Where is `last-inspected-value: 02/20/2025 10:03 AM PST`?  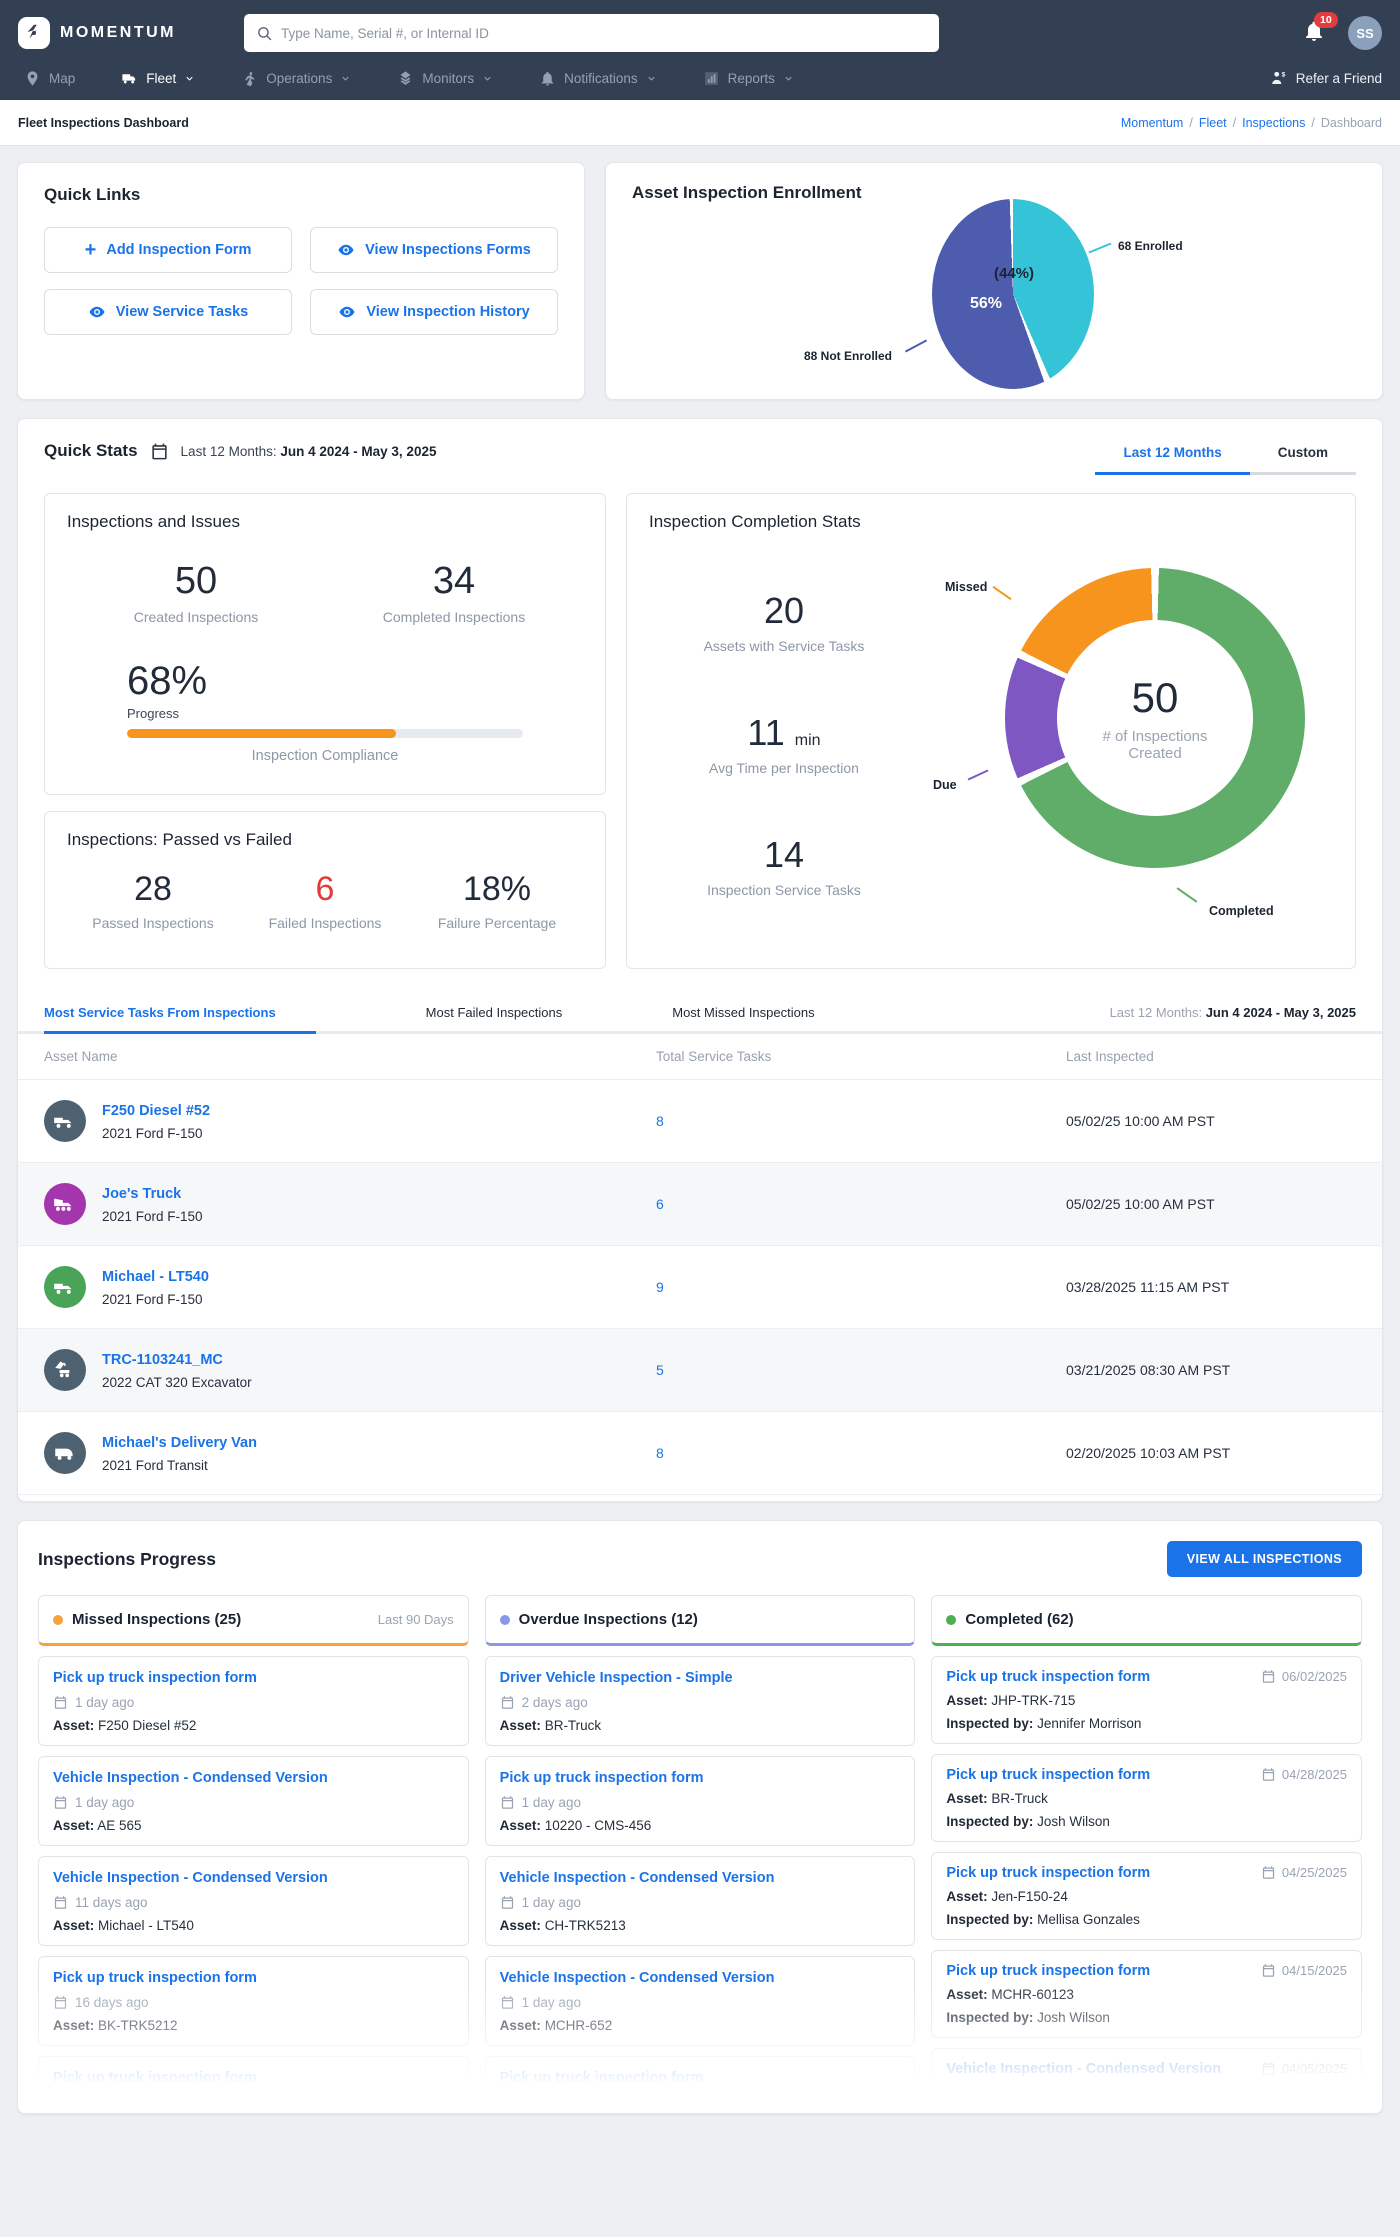 last-inspected-value: 02/20/2025 10:03 AM PST is located at coordinates (1148, 1453).